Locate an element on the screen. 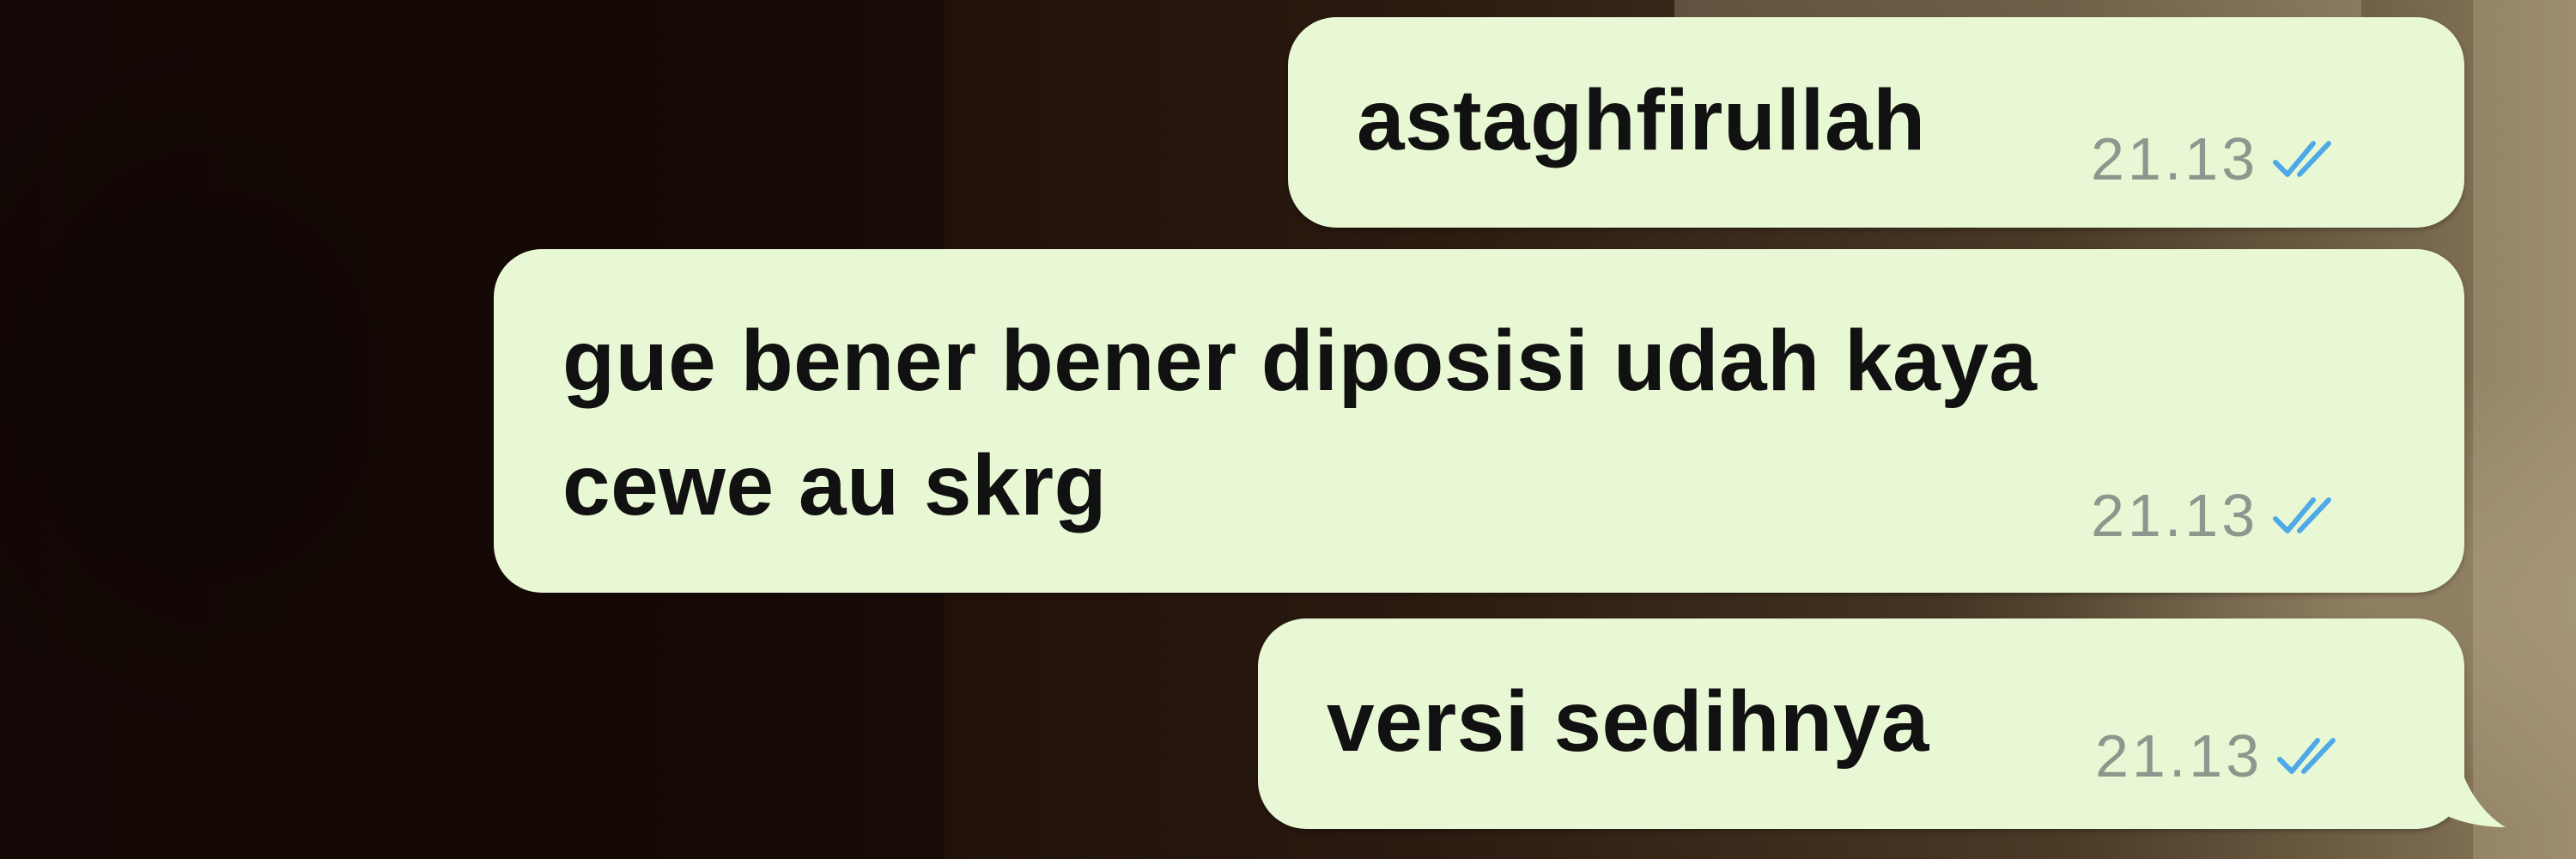  outgoing-message: versi sedihnya 21.13 is located at coordinates (1861, 723).